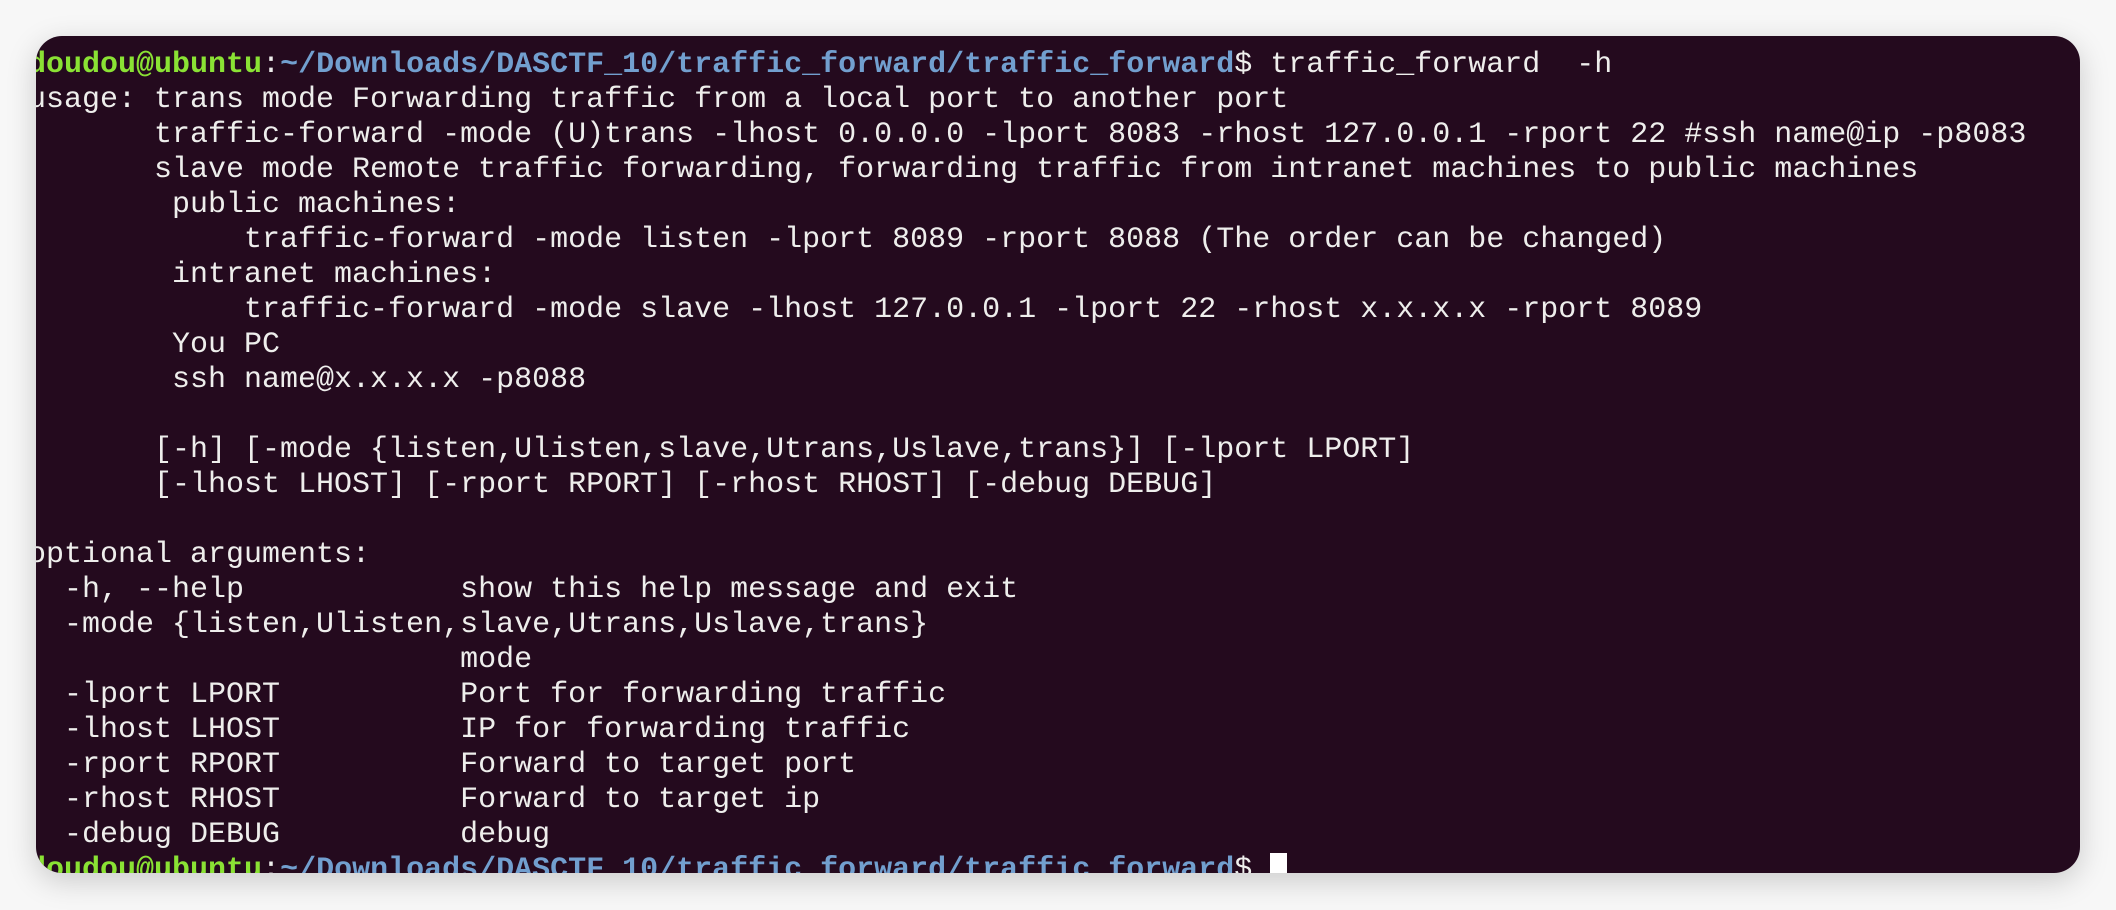  Describe the element at coordinates (473, 730) in the screenshot. I see `output-line: -lhost LHOST IP for forwarding traffic` at that location.